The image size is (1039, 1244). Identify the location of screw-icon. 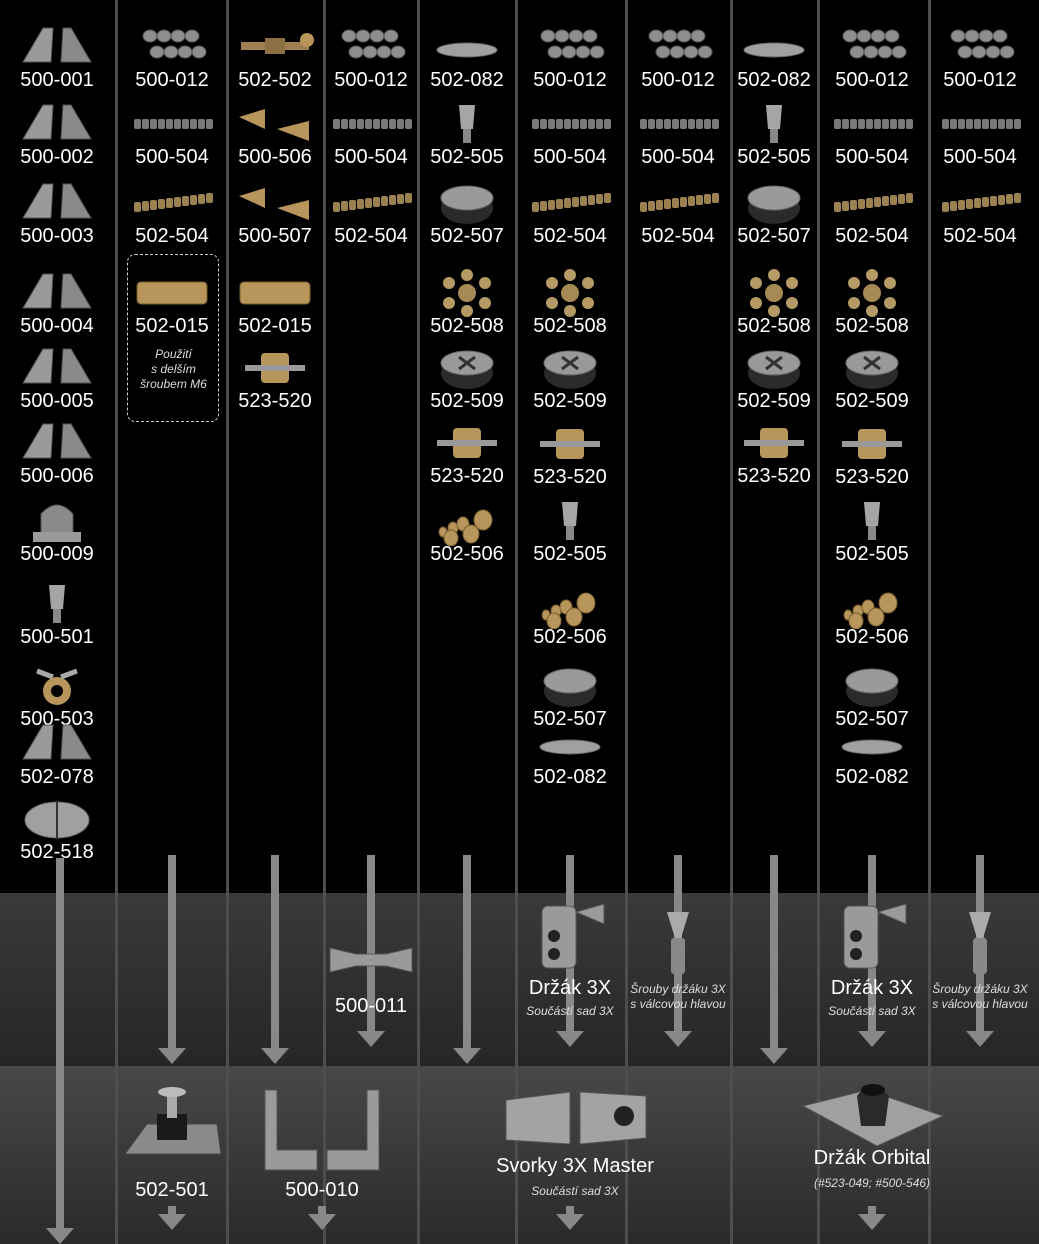
(980, 945).